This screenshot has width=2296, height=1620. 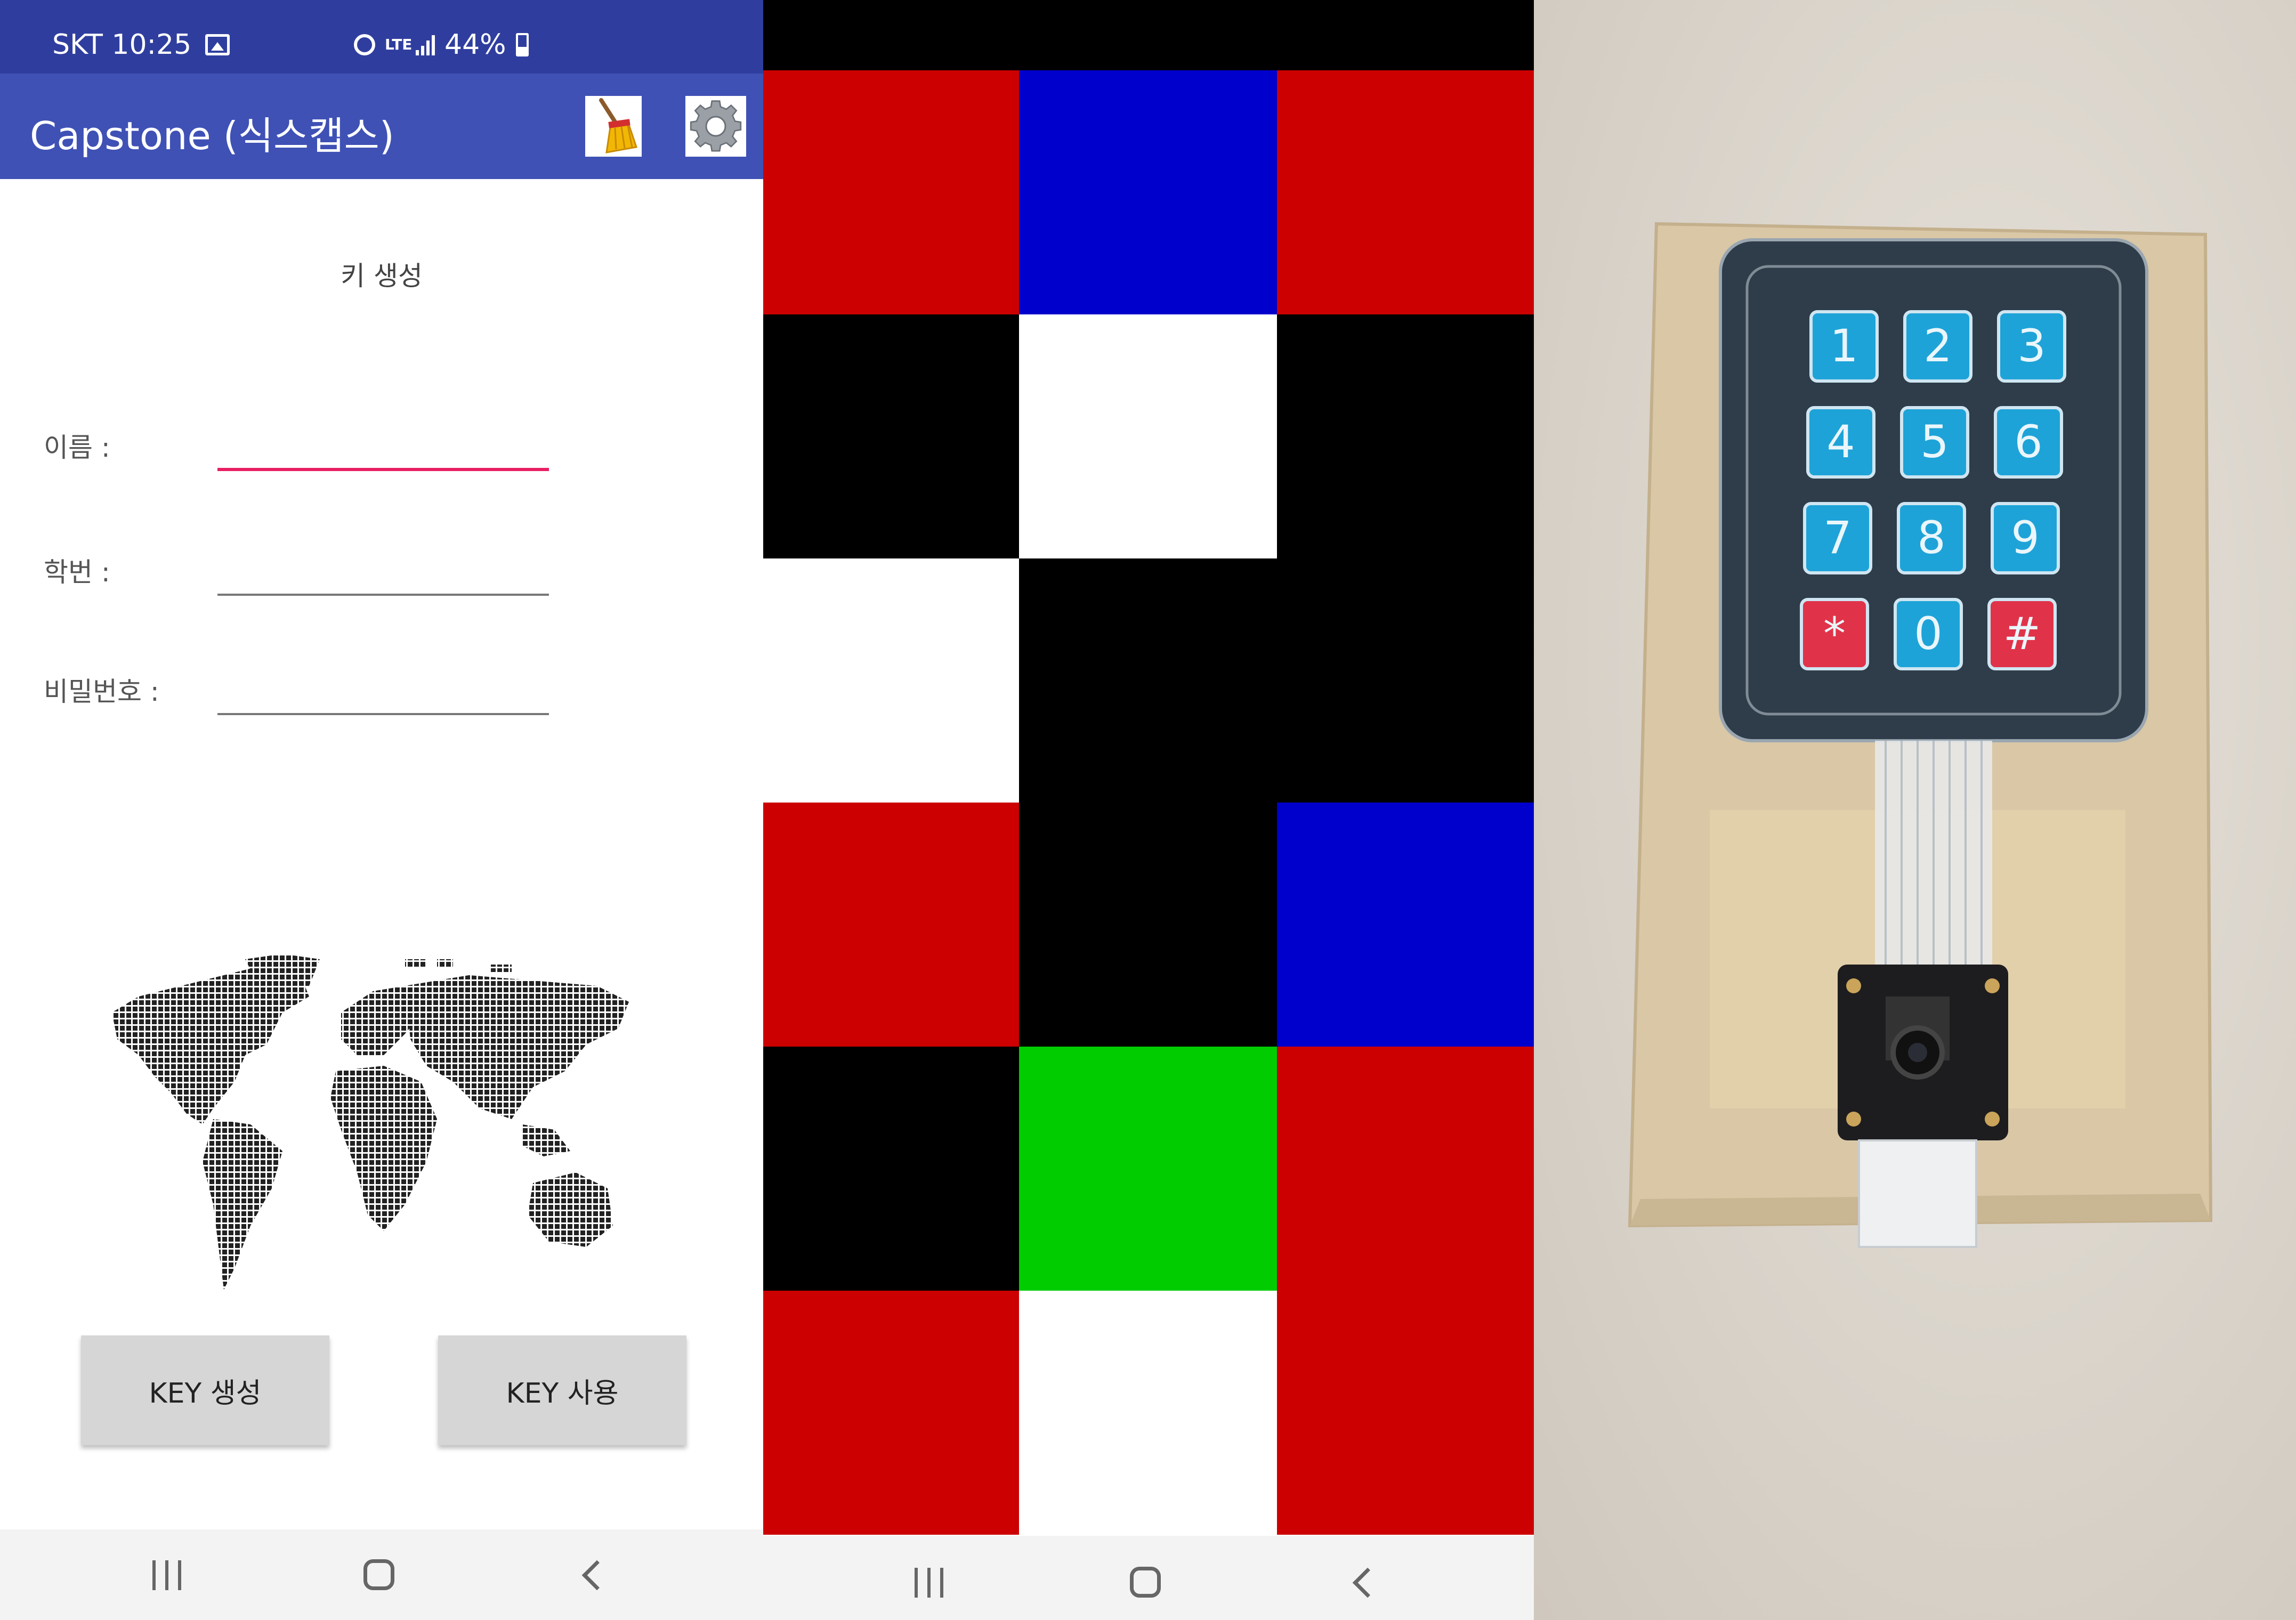 I want to click on student-id-label: 학번 :, so click(x=77, y=573).